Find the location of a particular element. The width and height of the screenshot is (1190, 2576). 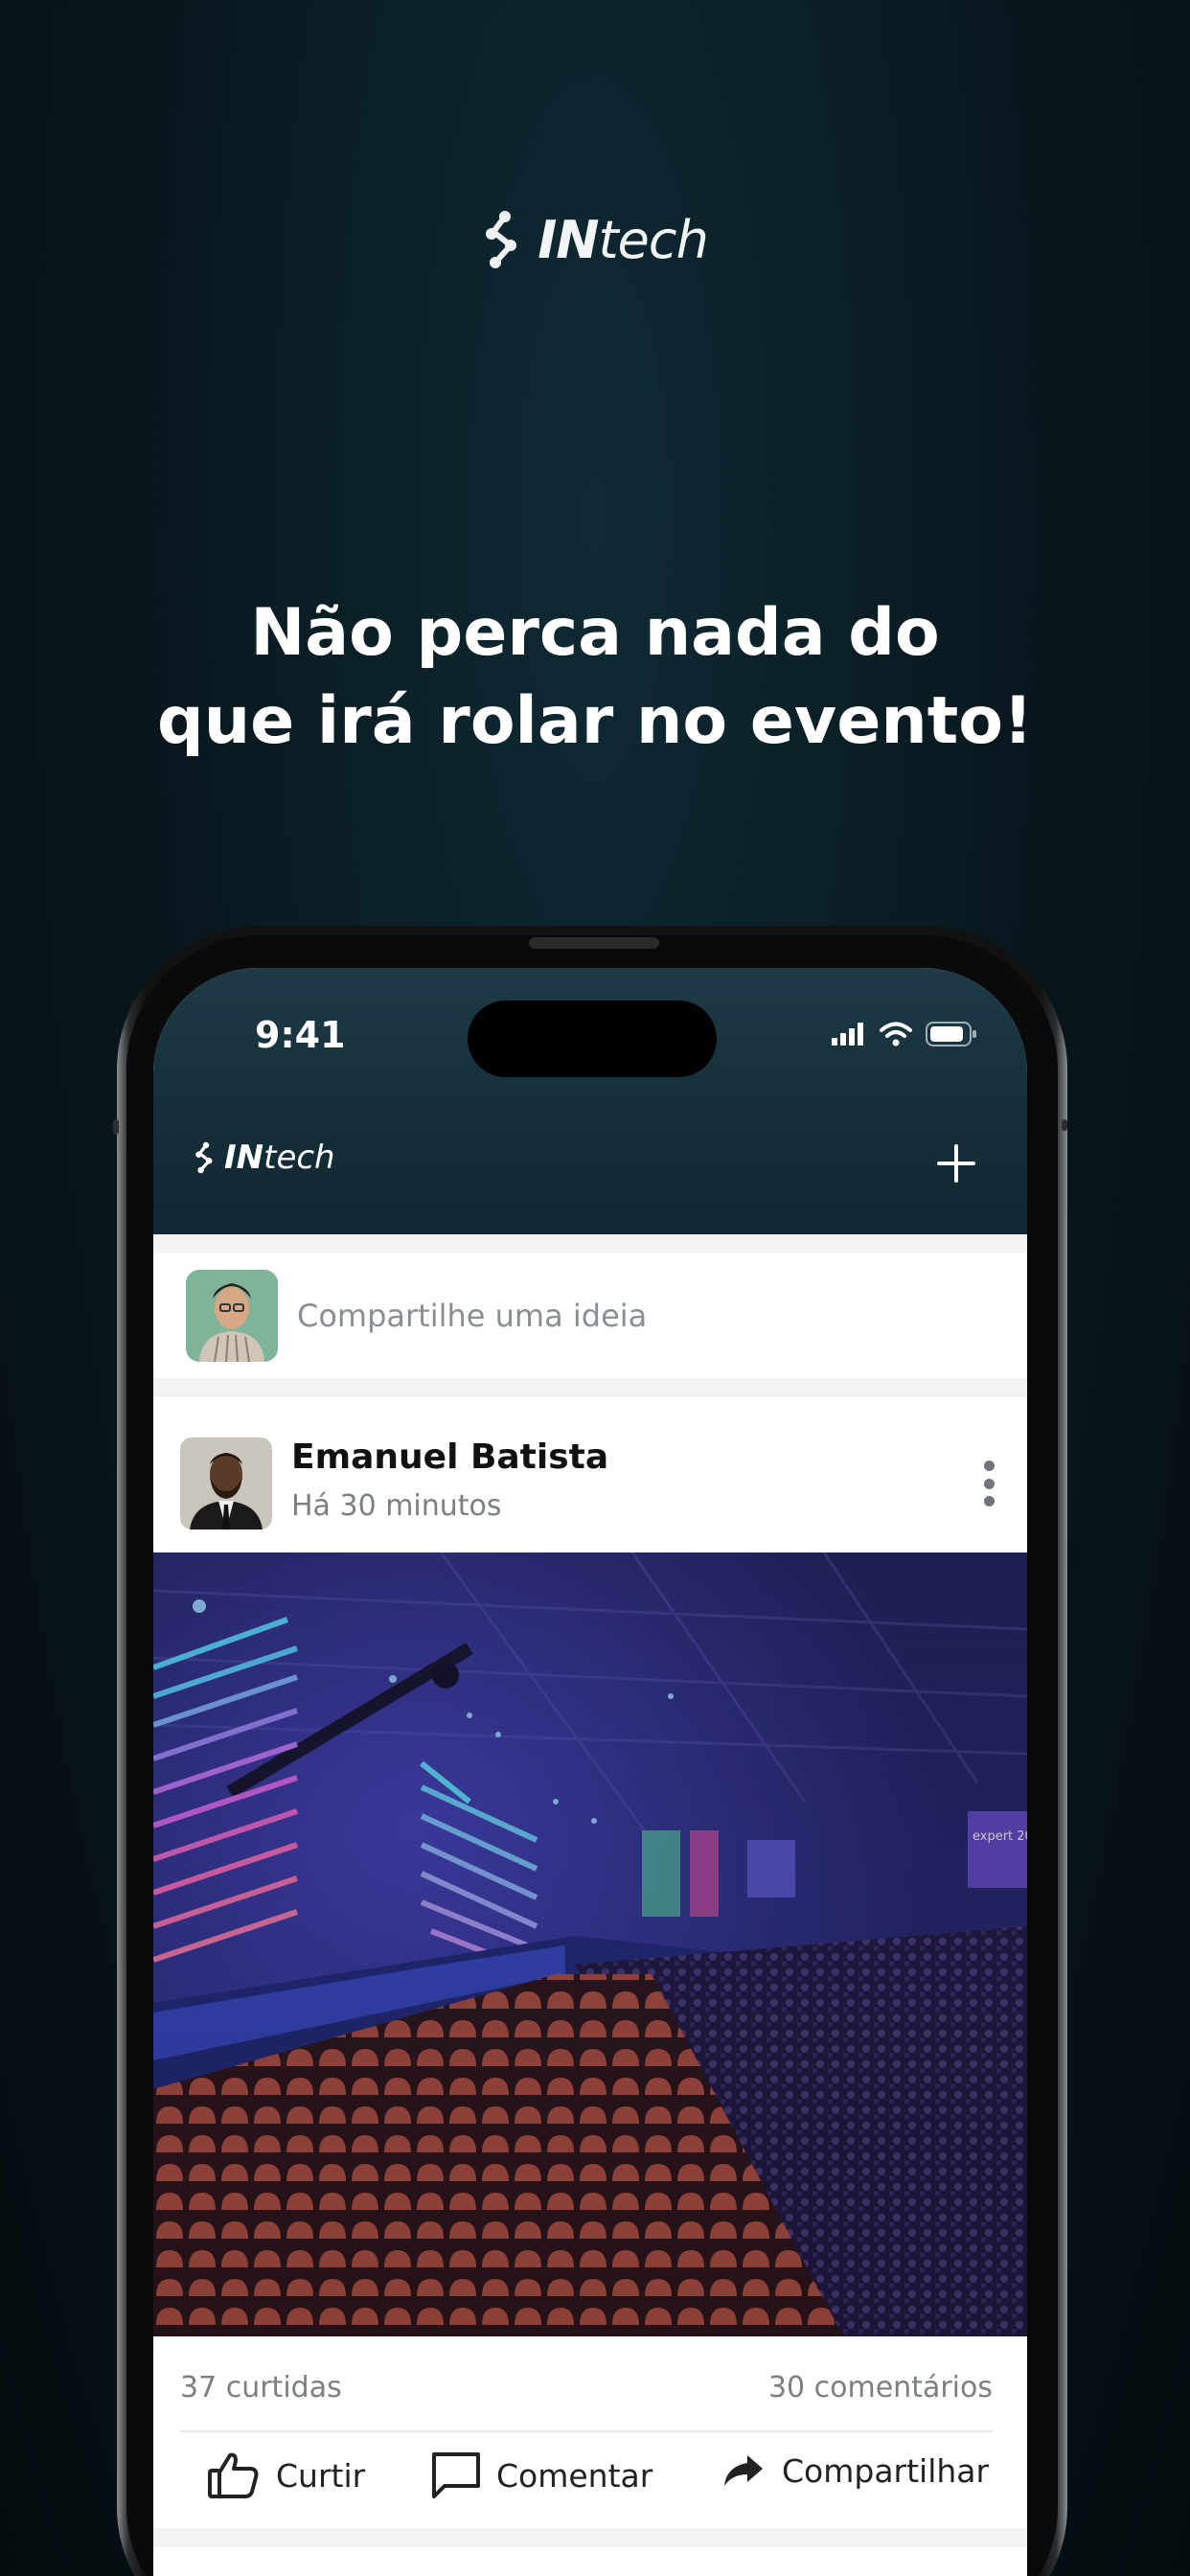

status-icons is located at coordinates (905, 1034).